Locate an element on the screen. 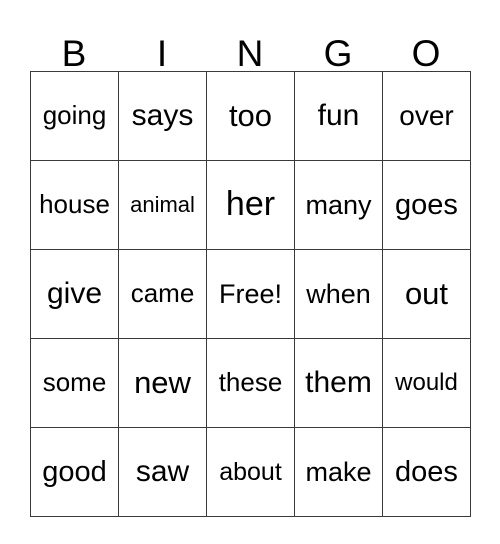 This screenshot has width=500, height=544. bingo-cell: give is located at coordinates (75, 294).